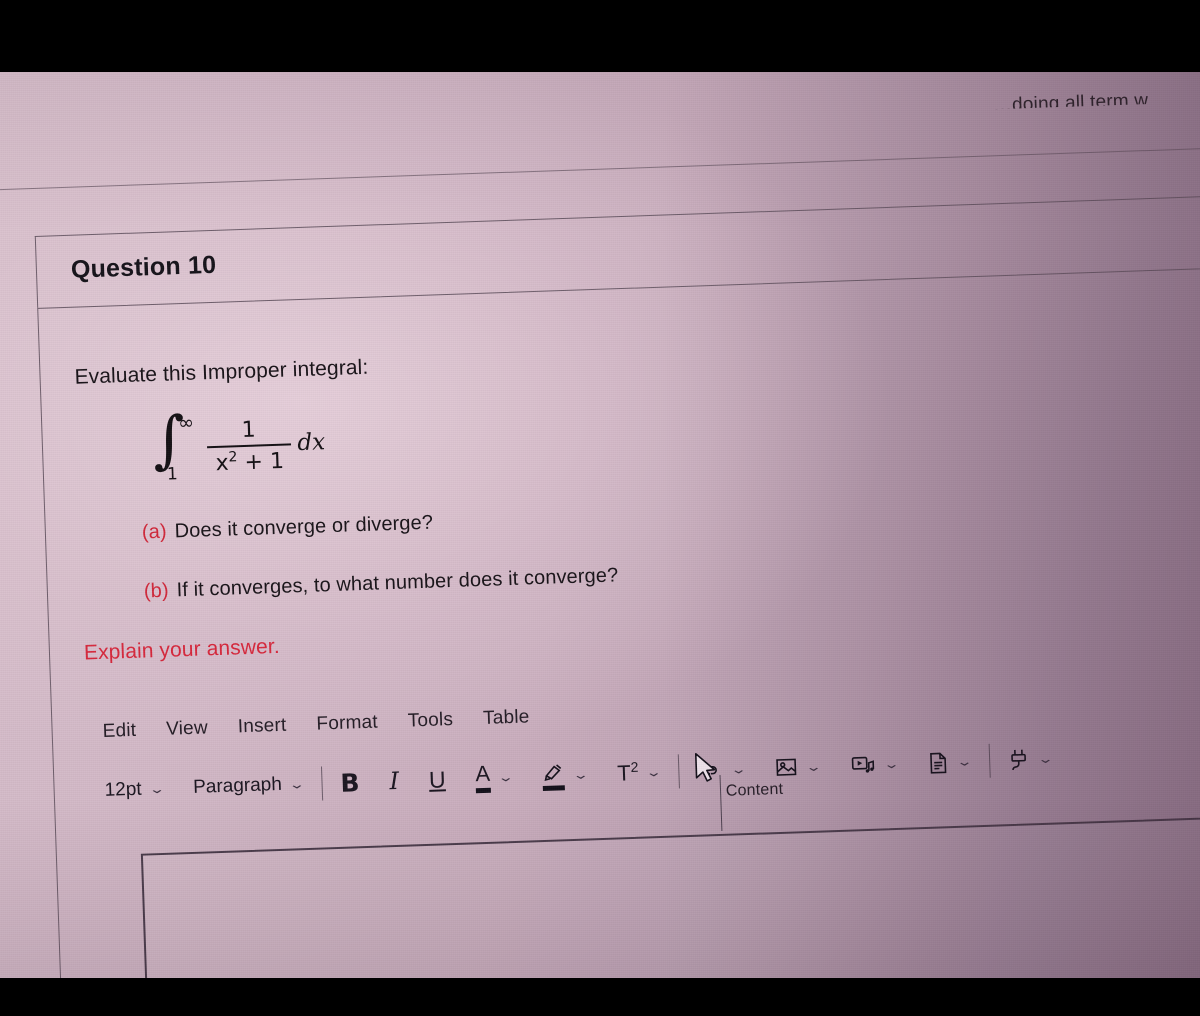 The image size is (1200, 1016). I want to click on fraction-denominator: x2 + 1, so click(249, 461).